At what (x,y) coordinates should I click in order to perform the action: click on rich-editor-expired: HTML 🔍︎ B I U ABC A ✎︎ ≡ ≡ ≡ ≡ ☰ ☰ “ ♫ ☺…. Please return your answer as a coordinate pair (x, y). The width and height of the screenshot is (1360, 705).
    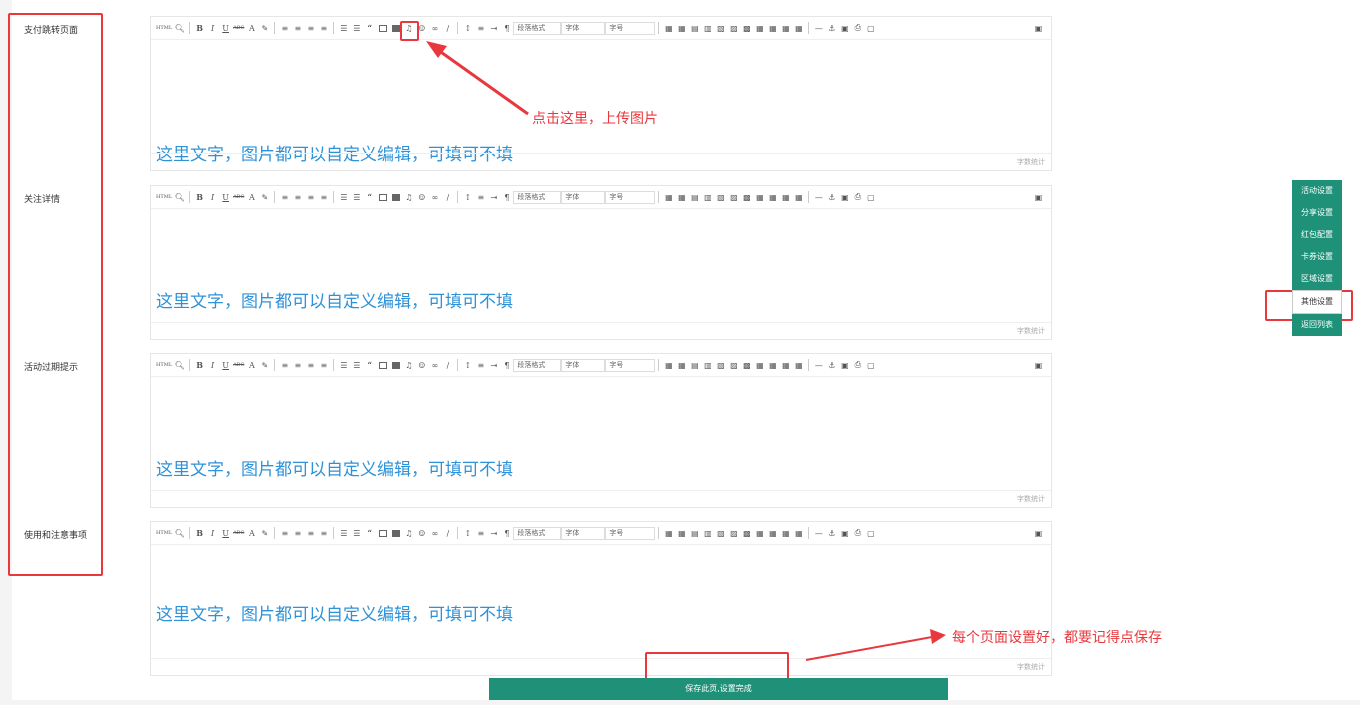
    Looking at the image, I should click on (601, 430).